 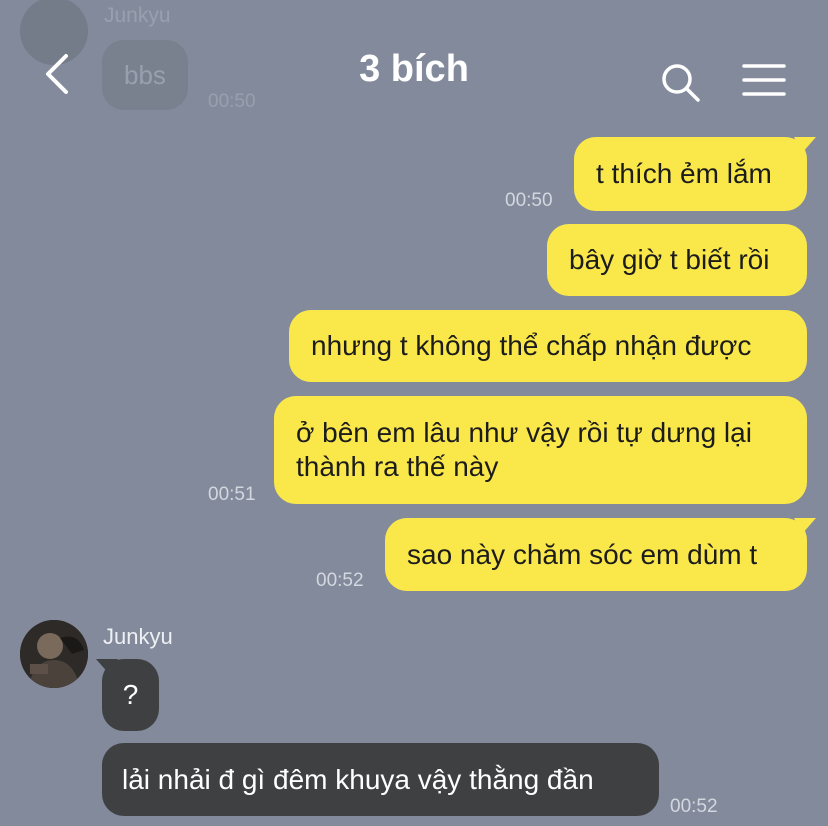 What do you see at coordinates (529, 200) in the screenshot?
I see `message-time: 00:50` at bounding box center [529, 200].